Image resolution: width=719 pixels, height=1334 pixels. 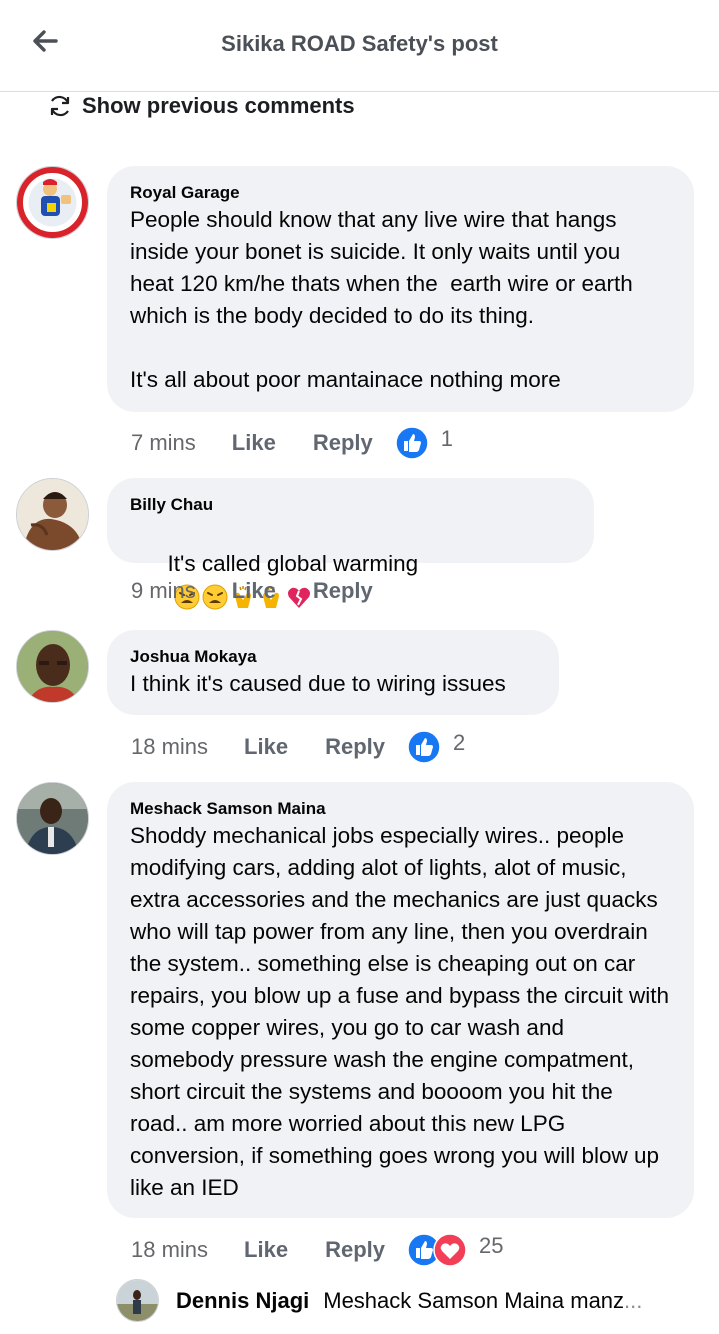 I want to click on comment-actions: 9 mins Like Reply, so click(x=252, y=591).